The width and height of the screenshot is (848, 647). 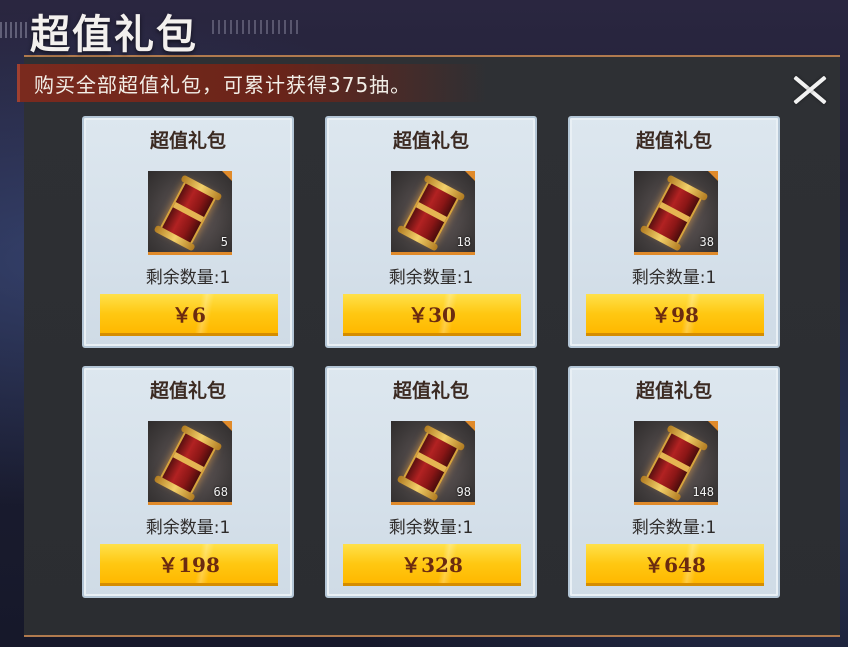 I want to click on page-title: 超值礼包, so click(x=114, y=34).